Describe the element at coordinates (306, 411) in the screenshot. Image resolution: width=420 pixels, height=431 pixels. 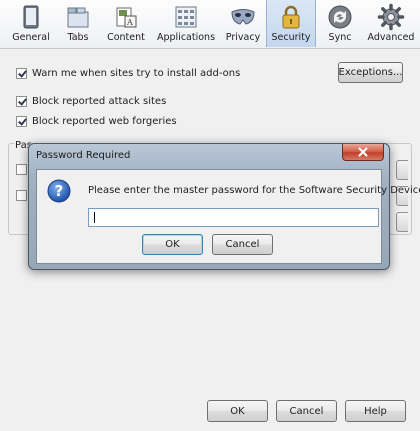
I see `footer-cancel-button: Cancel` at that location.